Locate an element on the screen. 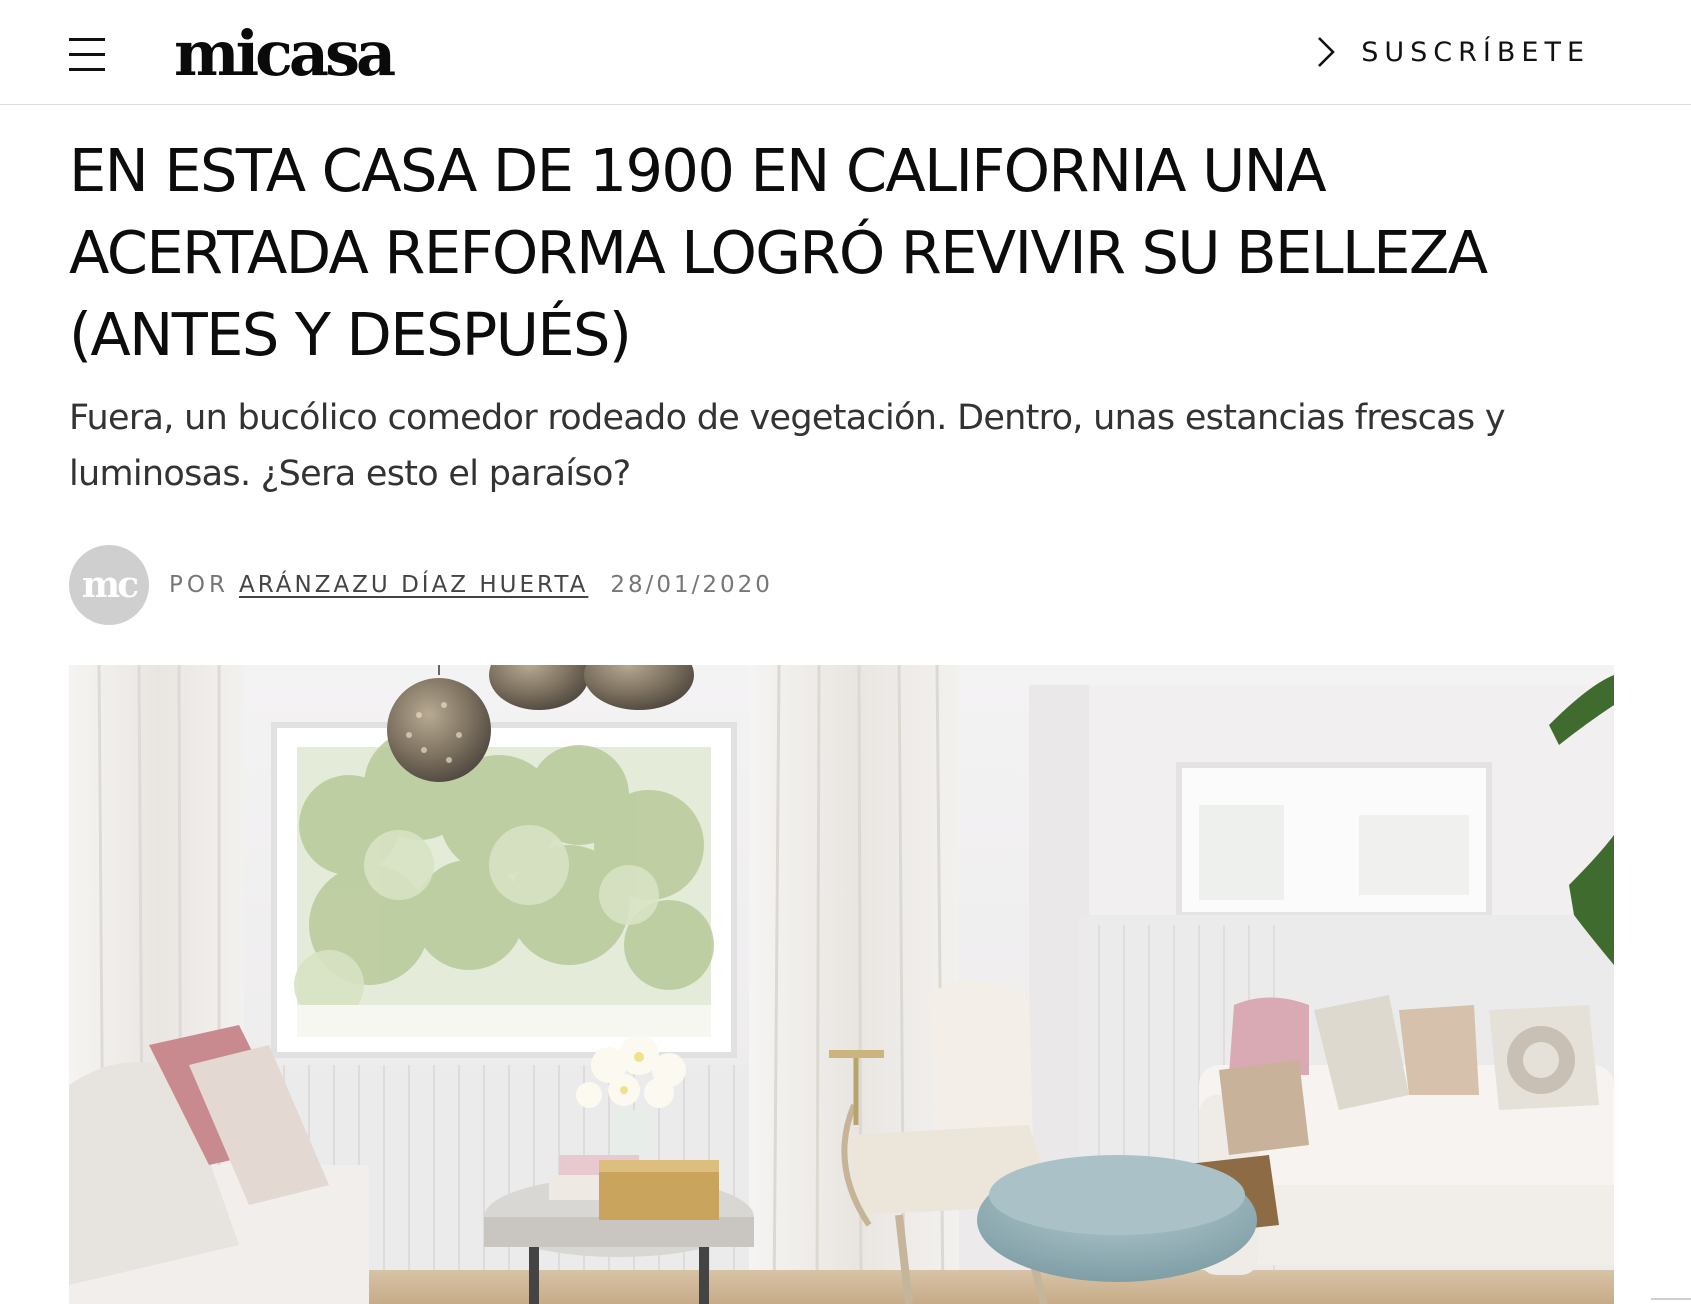 Image resolution: width=1691 pixels, height=1304 pixels. byline-prefix: POR is located at coordinates (199, 585).